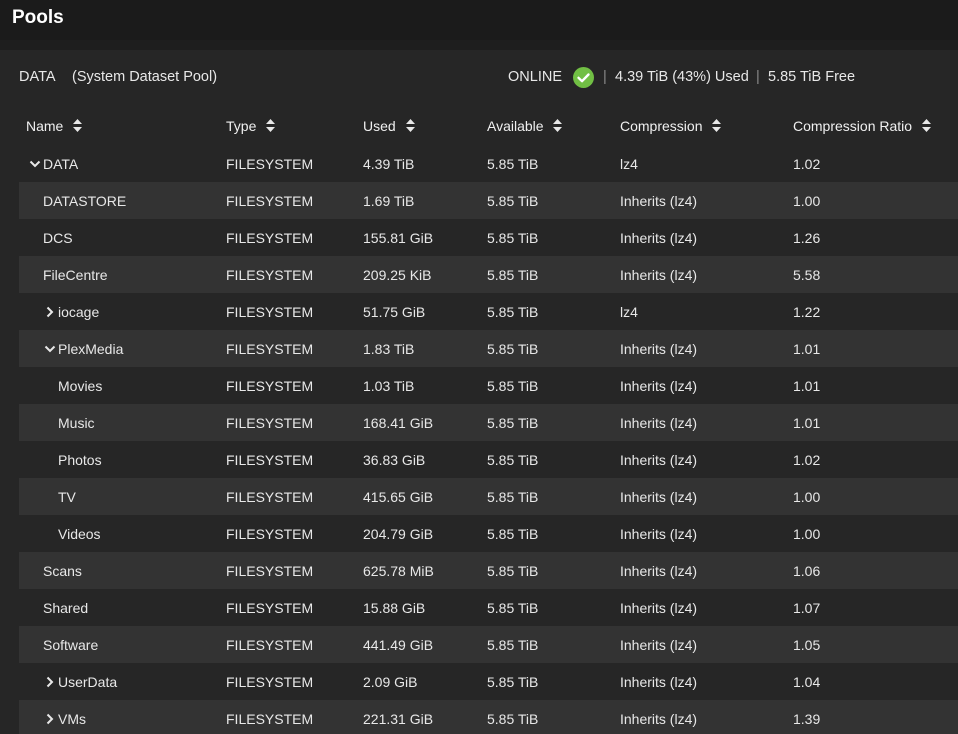 The width and height of the screenshot is (958, 734). What do you see at coordinates (72, 719) in the screenshot?
I see `dataset-name: VMs` at bounding box center [72, 719].